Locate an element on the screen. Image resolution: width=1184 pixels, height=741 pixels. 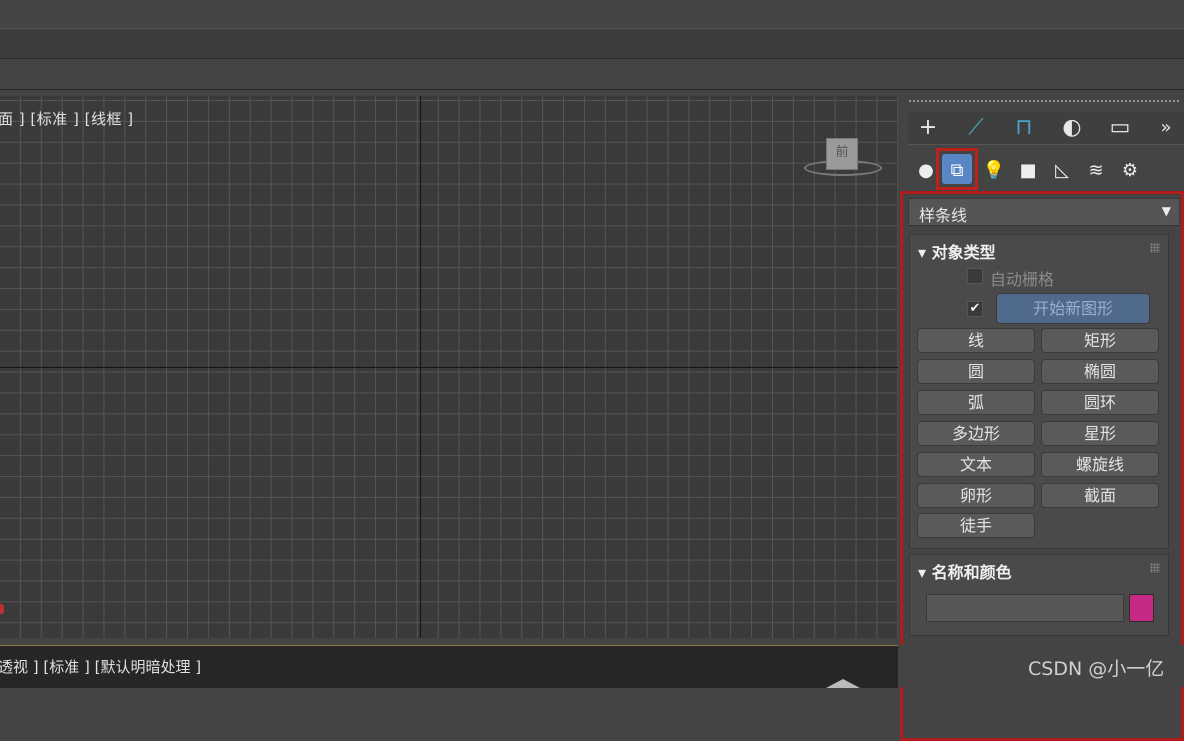
shapes-icon: ⧉ is located at coordinates (957, 171).